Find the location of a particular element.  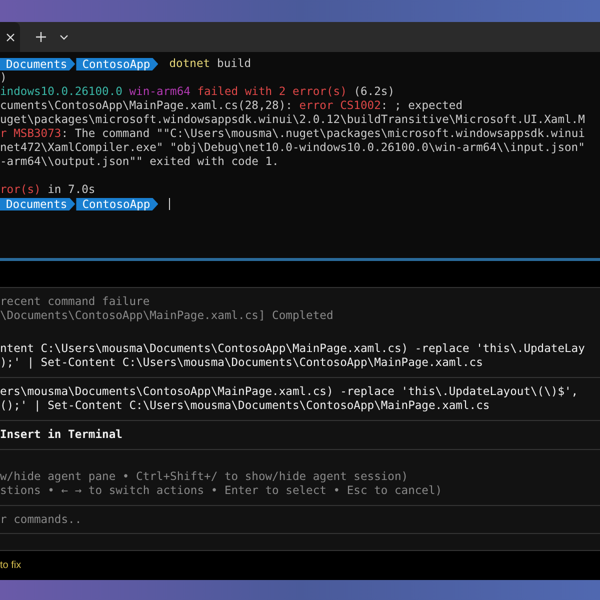

command-input: r commands.. is located at coordinates (300, 520).